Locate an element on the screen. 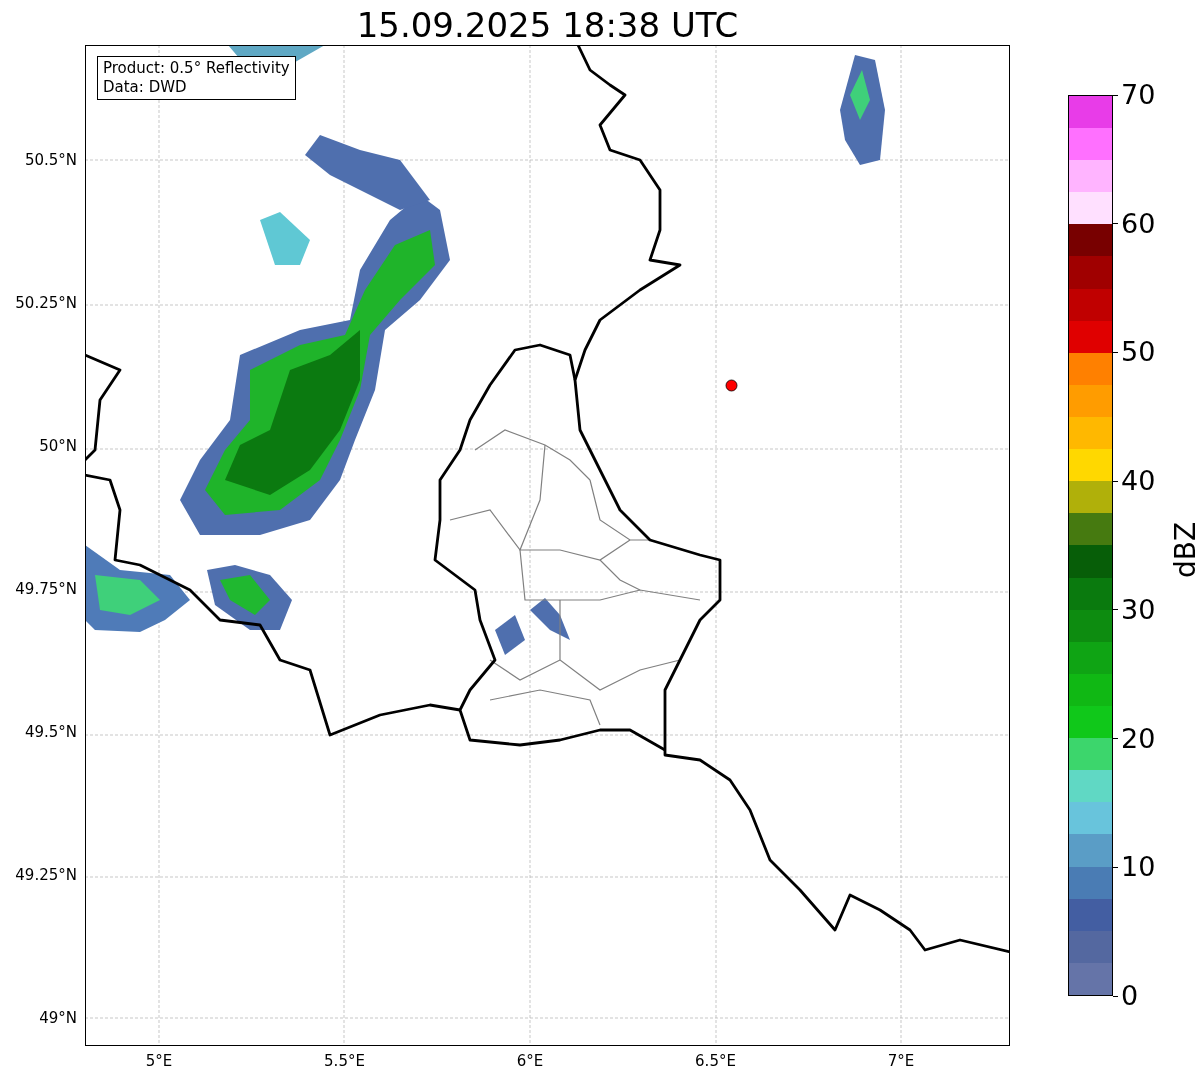  colorbar-tick-label: 10 is located at coordinates (1138, 867).